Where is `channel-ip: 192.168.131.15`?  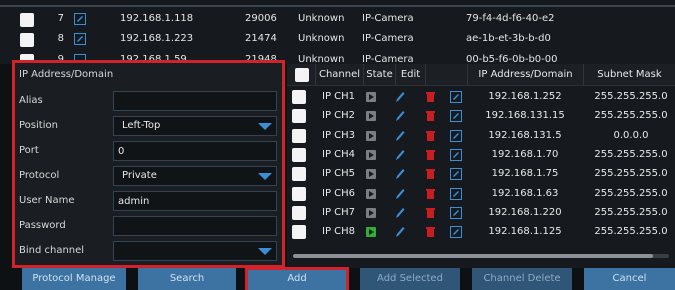 channel-ip: 192.168.131.15 is located at coordinates (525, 116).